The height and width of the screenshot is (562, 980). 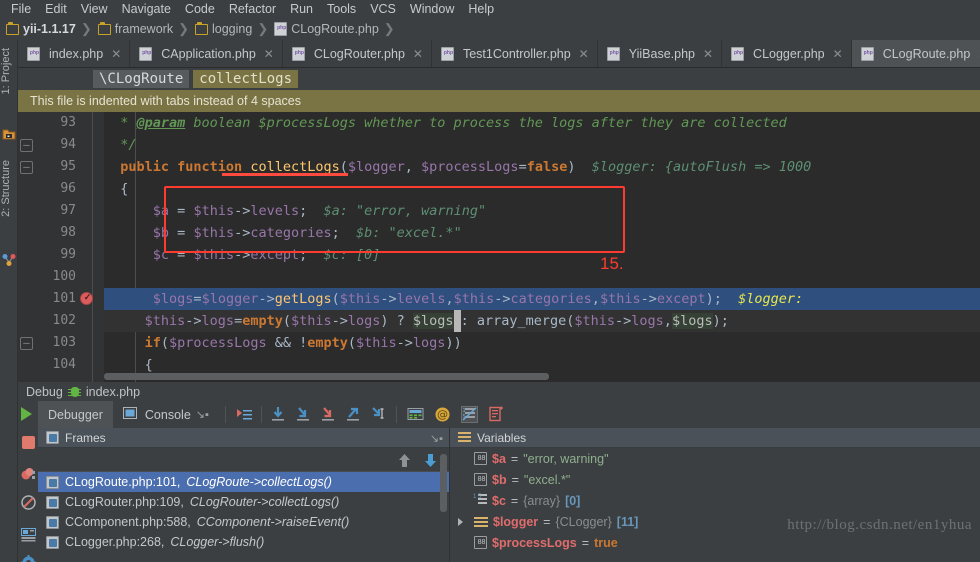 I want to click on code-line-98: $b = $this->categories; $b: "excel.*", so click(x=307, y=233).